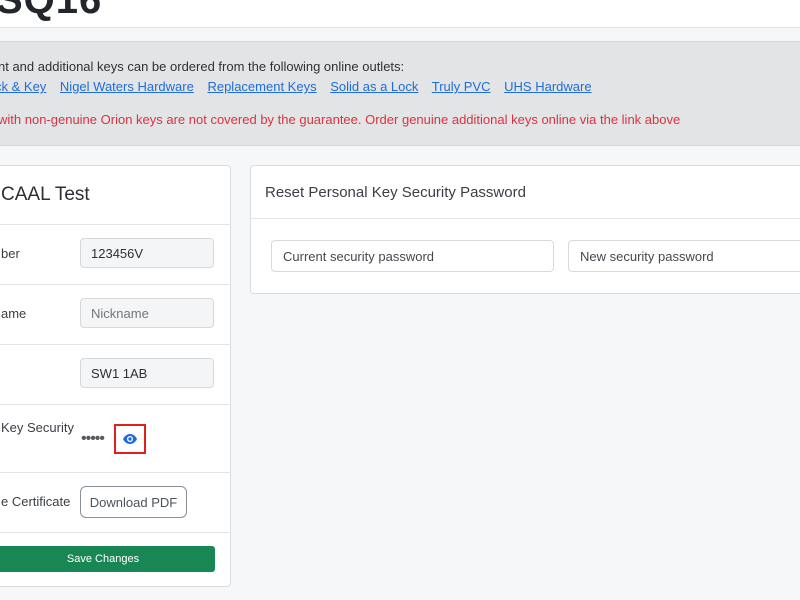 Image resolution: width=800 pixels, height=600 pixels. I want to click on key-number-field, so click(147, 253).